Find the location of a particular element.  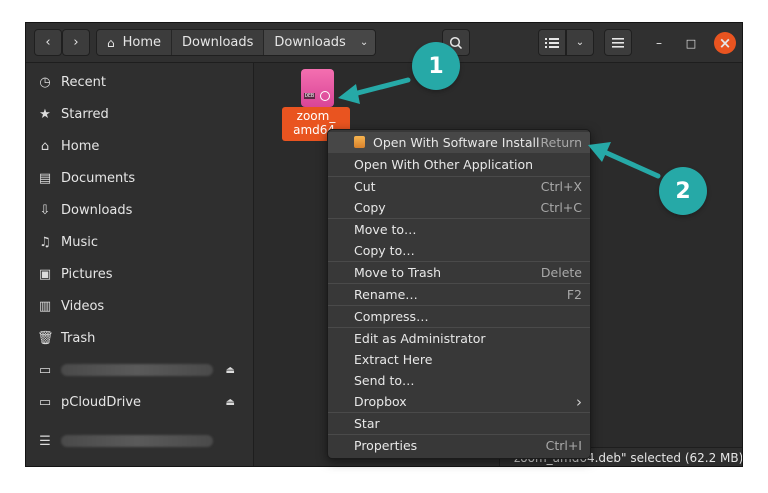

arrow-1-head is located at coordinates (349, 94).